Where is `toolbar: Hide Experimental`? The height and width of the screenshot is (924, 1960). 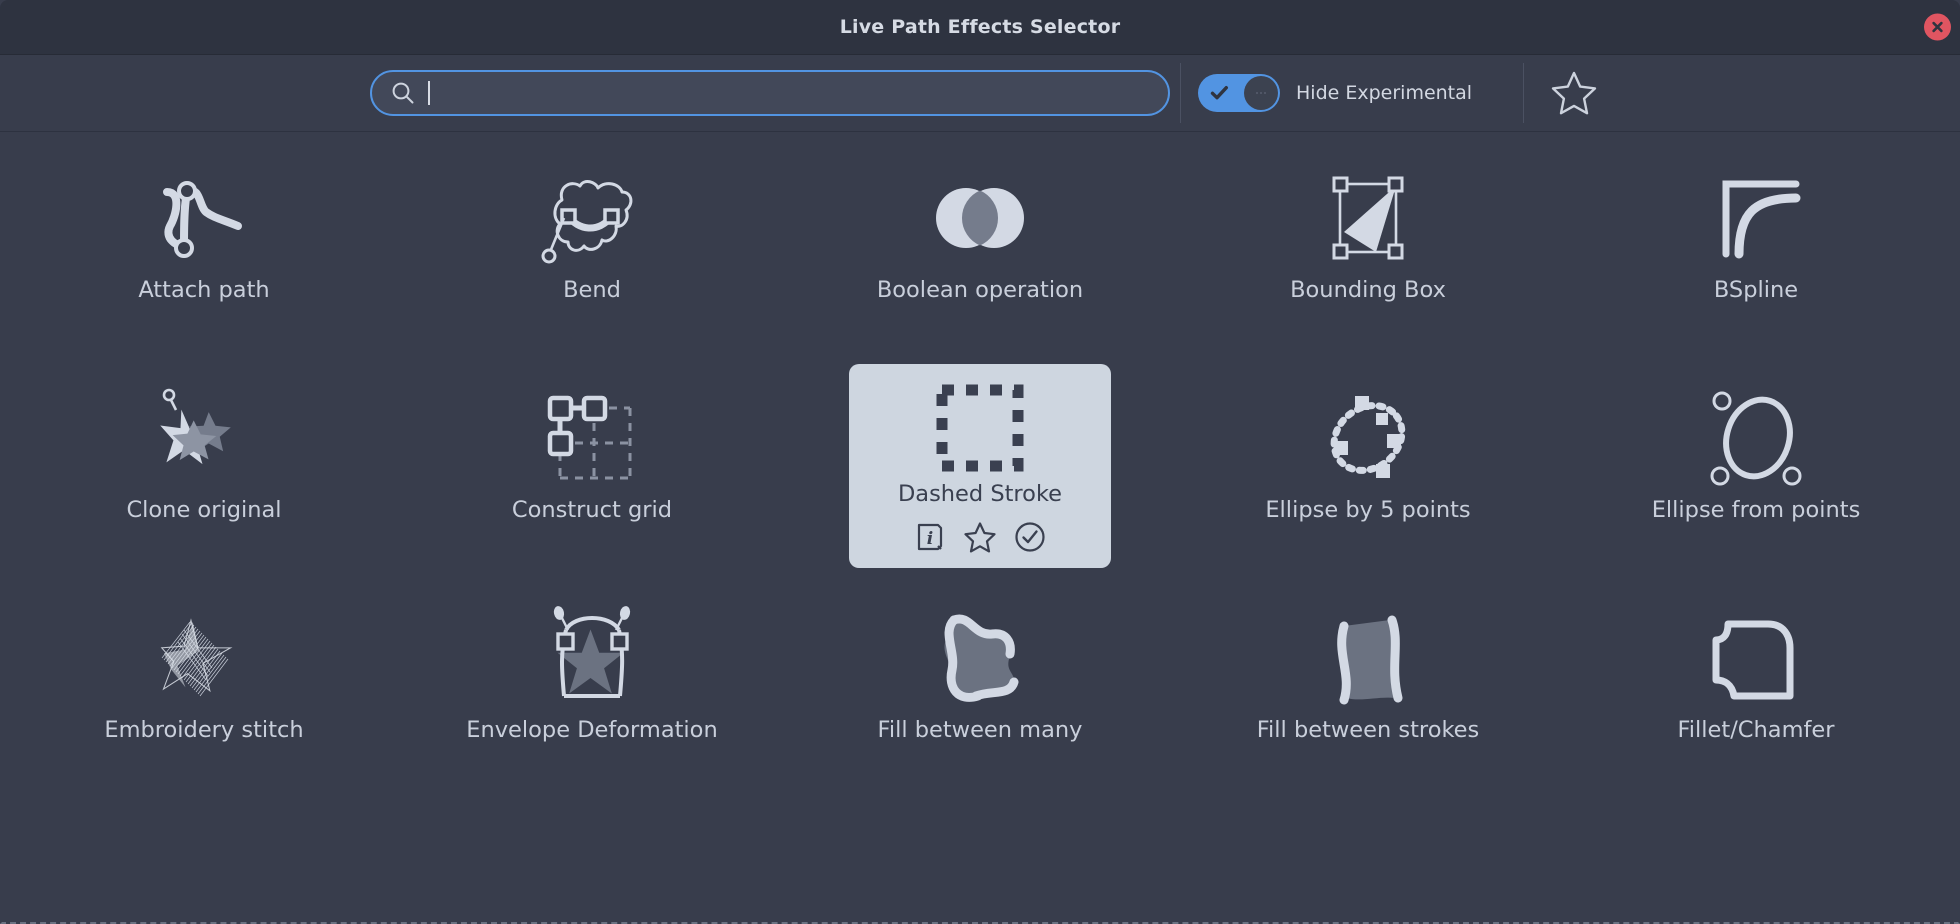
toolbar: Hide Experimental is located at coordinates (980, 93).